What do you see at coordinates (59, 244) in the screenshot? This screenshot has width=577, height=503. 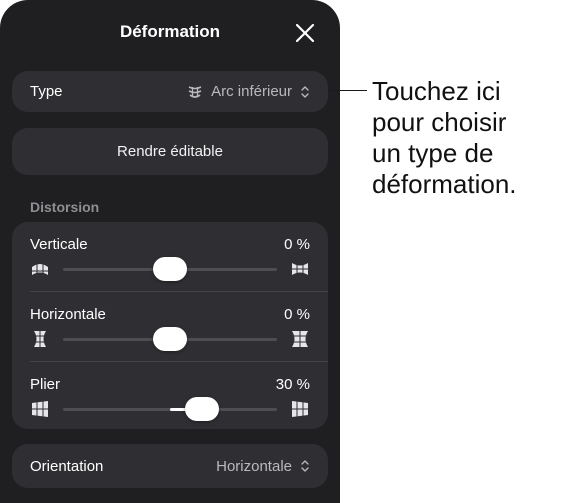 I see `vertical-label: Verticale` at bounding box center [59, 244].